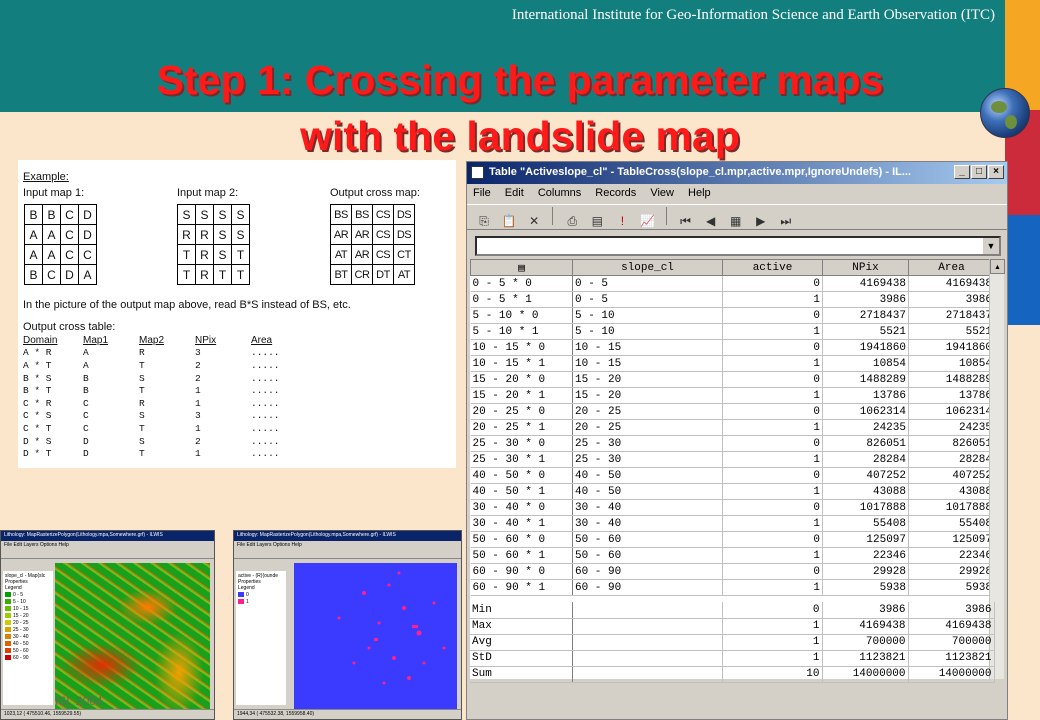 This screenshot has height=720, width=1040. Describe the element at coordinates (996, 172) in the screenshot. I see `close-button: ×` at that location.